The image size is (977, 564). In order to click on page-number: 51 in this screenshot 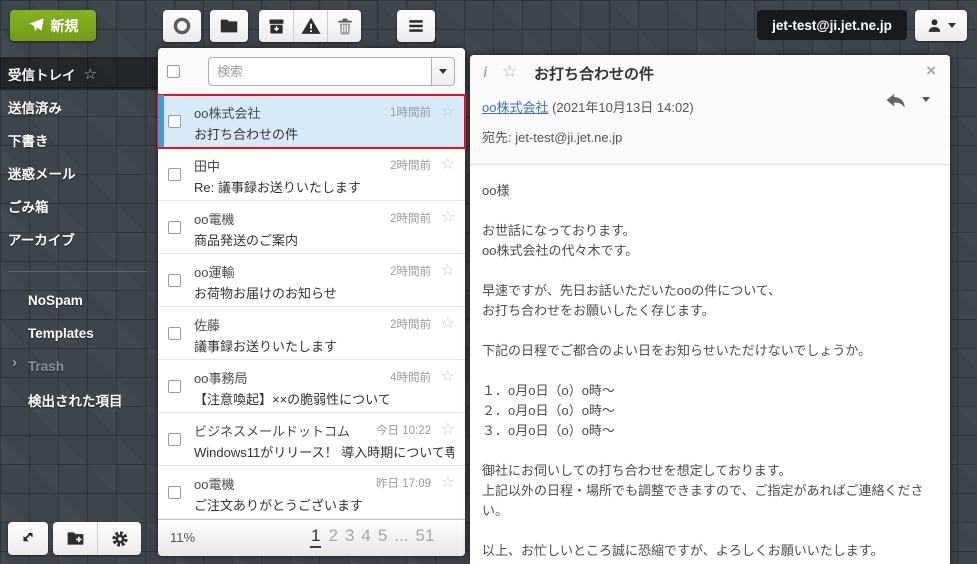, I will do `click(425, 537)`.